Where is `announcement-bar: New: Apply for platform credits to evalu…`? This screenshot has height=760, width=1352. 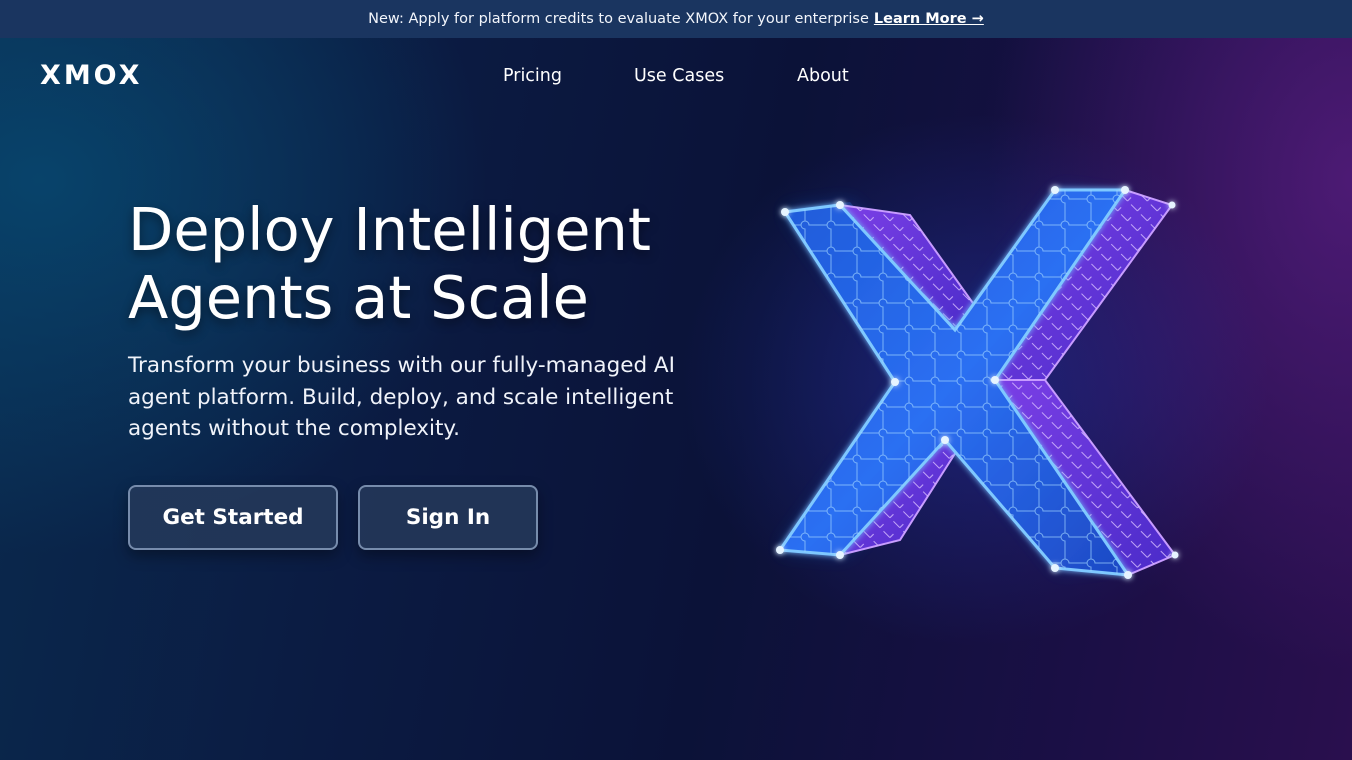 announcement-bar: New: Apply for platform credits to evalu… is located at coordinates (676, 19).